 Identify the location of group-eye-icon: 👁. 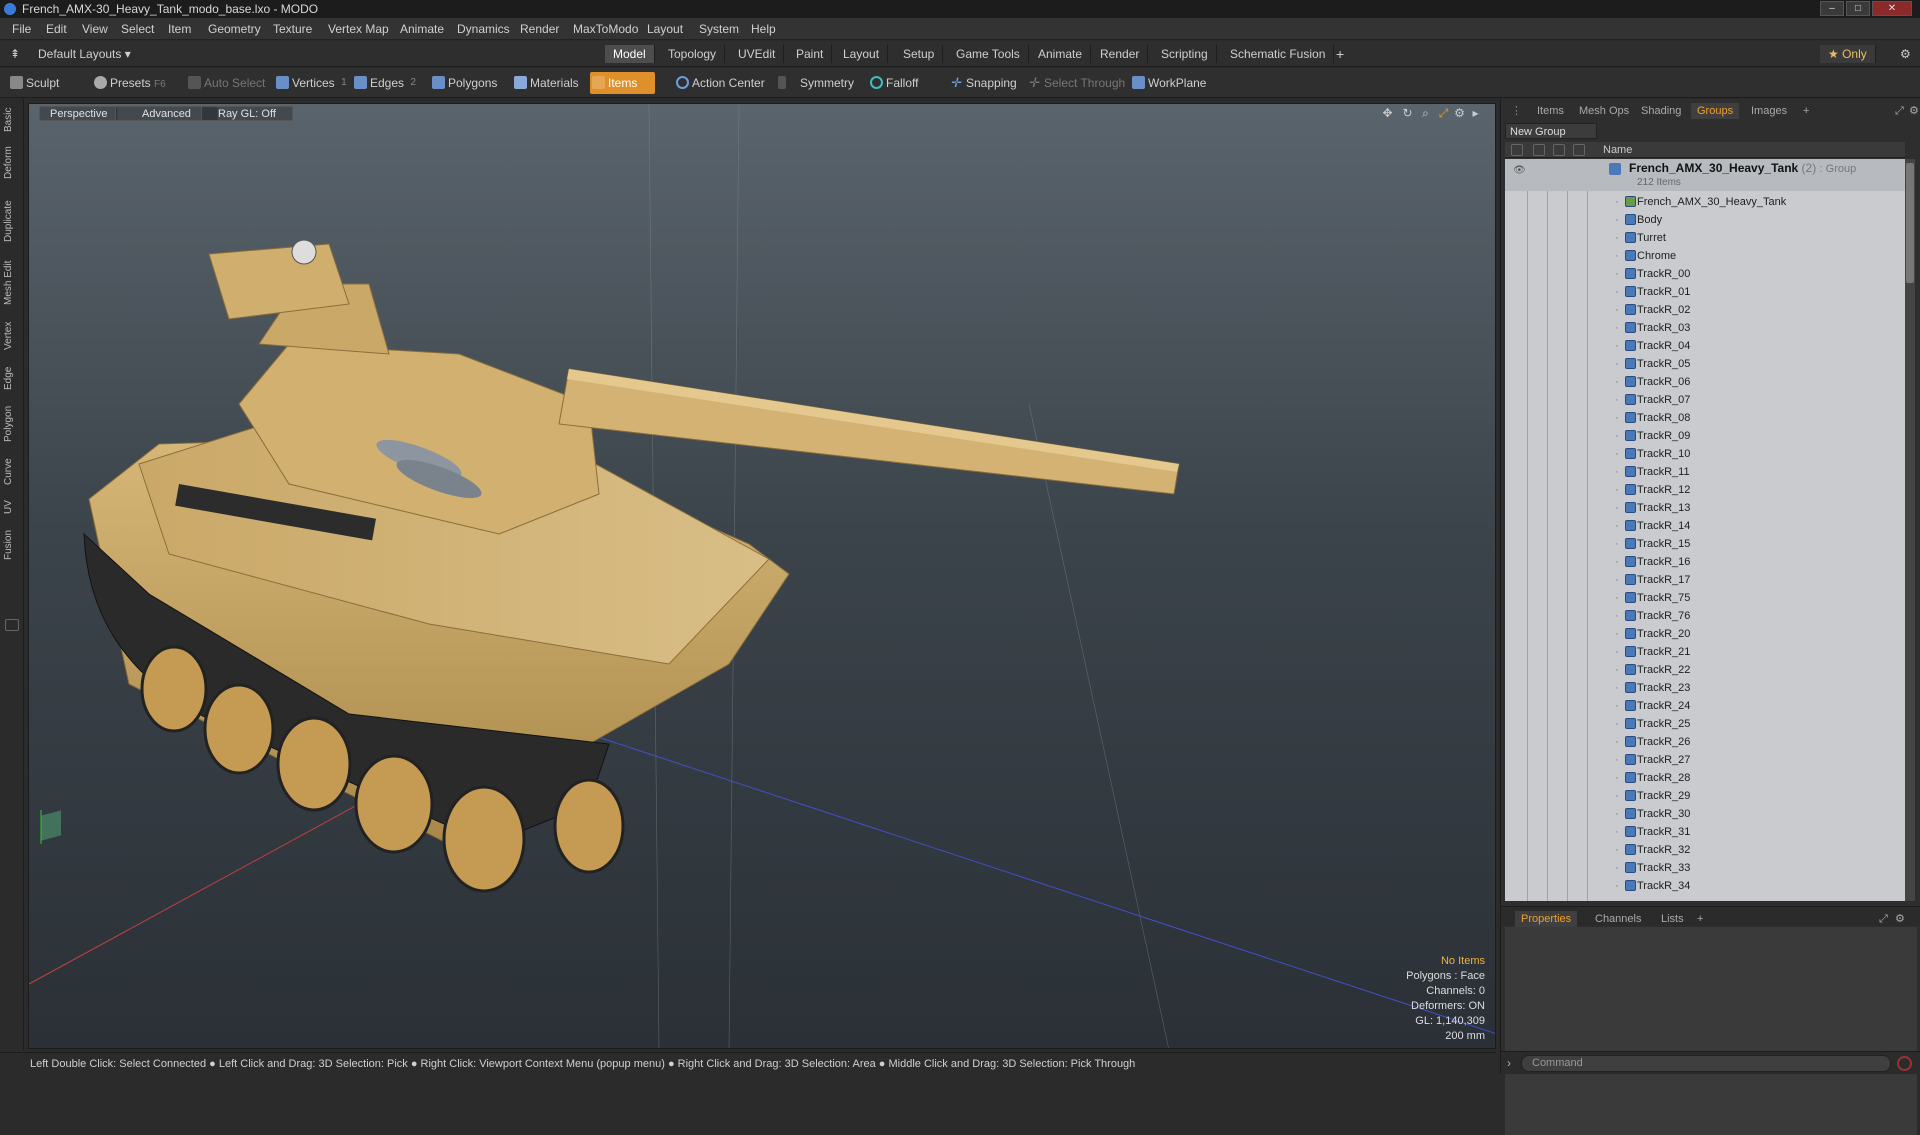
(1519, 170).